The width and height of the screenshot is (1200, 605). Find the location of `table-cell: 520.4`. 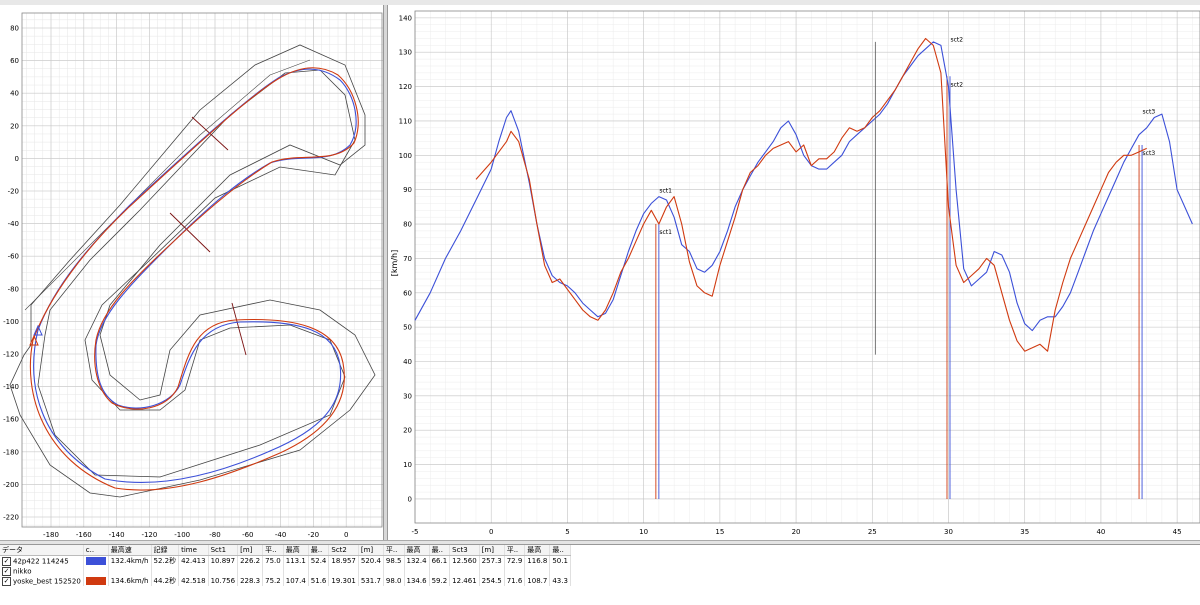

table-cell: 520.4 is located at coordinates (371, 560).